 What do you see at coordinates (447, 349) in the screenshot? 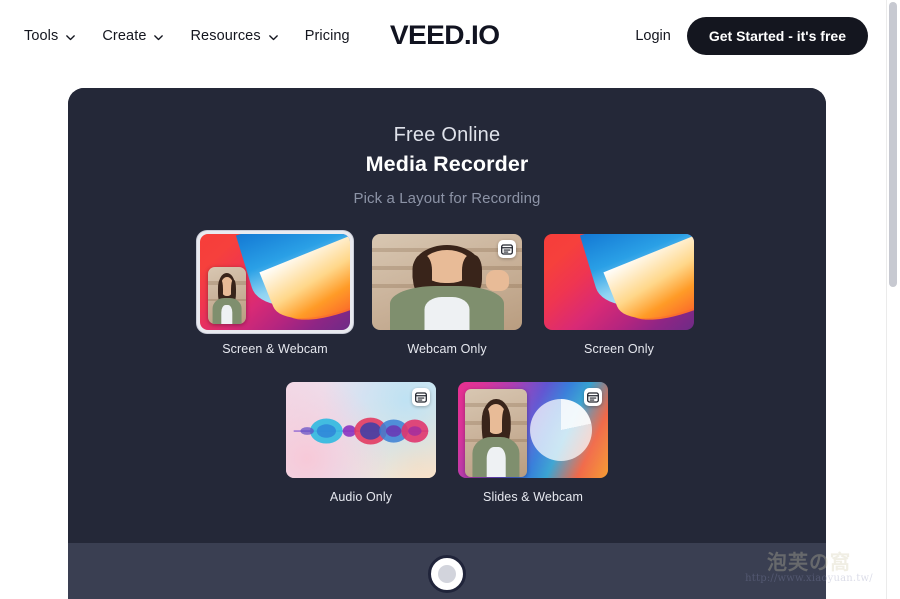
I see `layout-label: Webcam Only` at bounding box center [447, 349].